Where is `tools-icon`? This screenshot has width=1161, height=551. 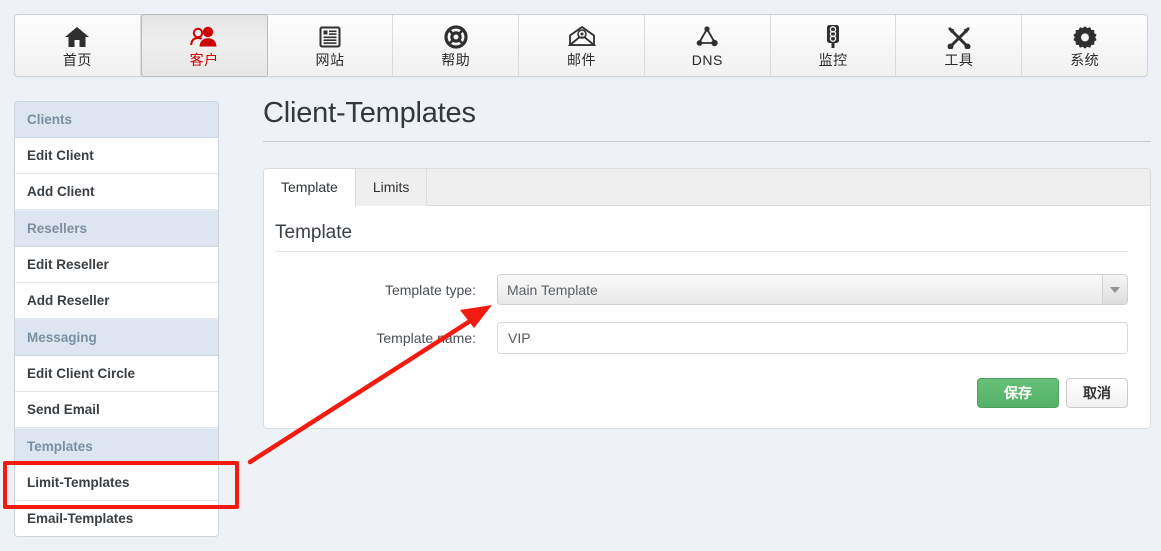
tools-icon is located at coordinates (959, 36).